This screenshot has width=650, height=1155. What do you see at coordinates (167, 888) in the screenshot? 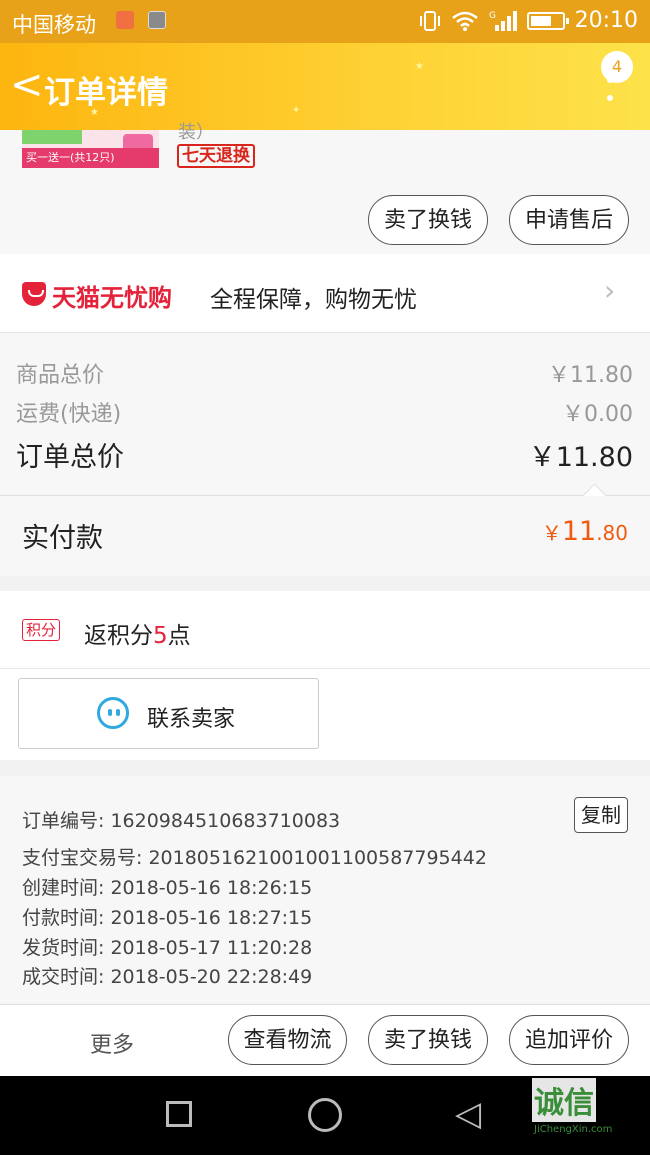
I see `created-time: 创建时间: 2018-05-16 18:26:15` at bounding box center [167, 888].